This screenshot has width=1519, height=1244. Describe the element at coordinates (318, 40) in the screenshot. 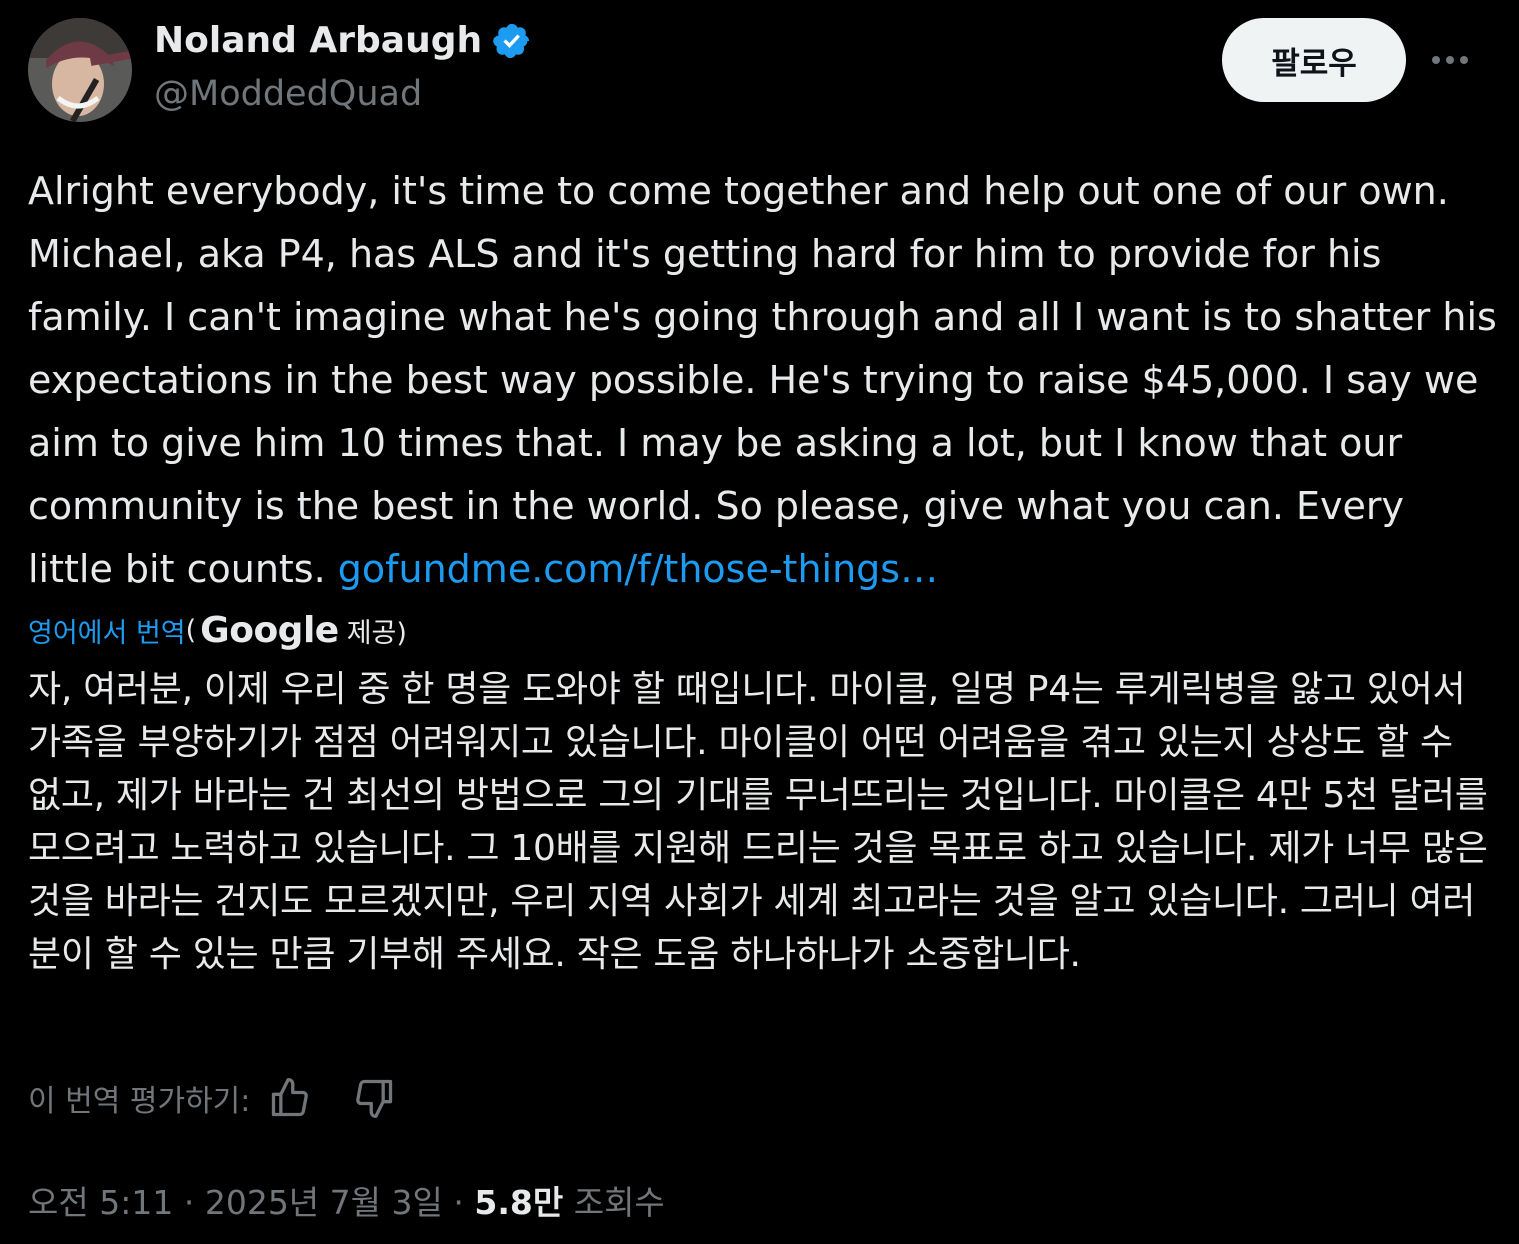

I see `author-display-name: Noland Arbaugh` at that location.